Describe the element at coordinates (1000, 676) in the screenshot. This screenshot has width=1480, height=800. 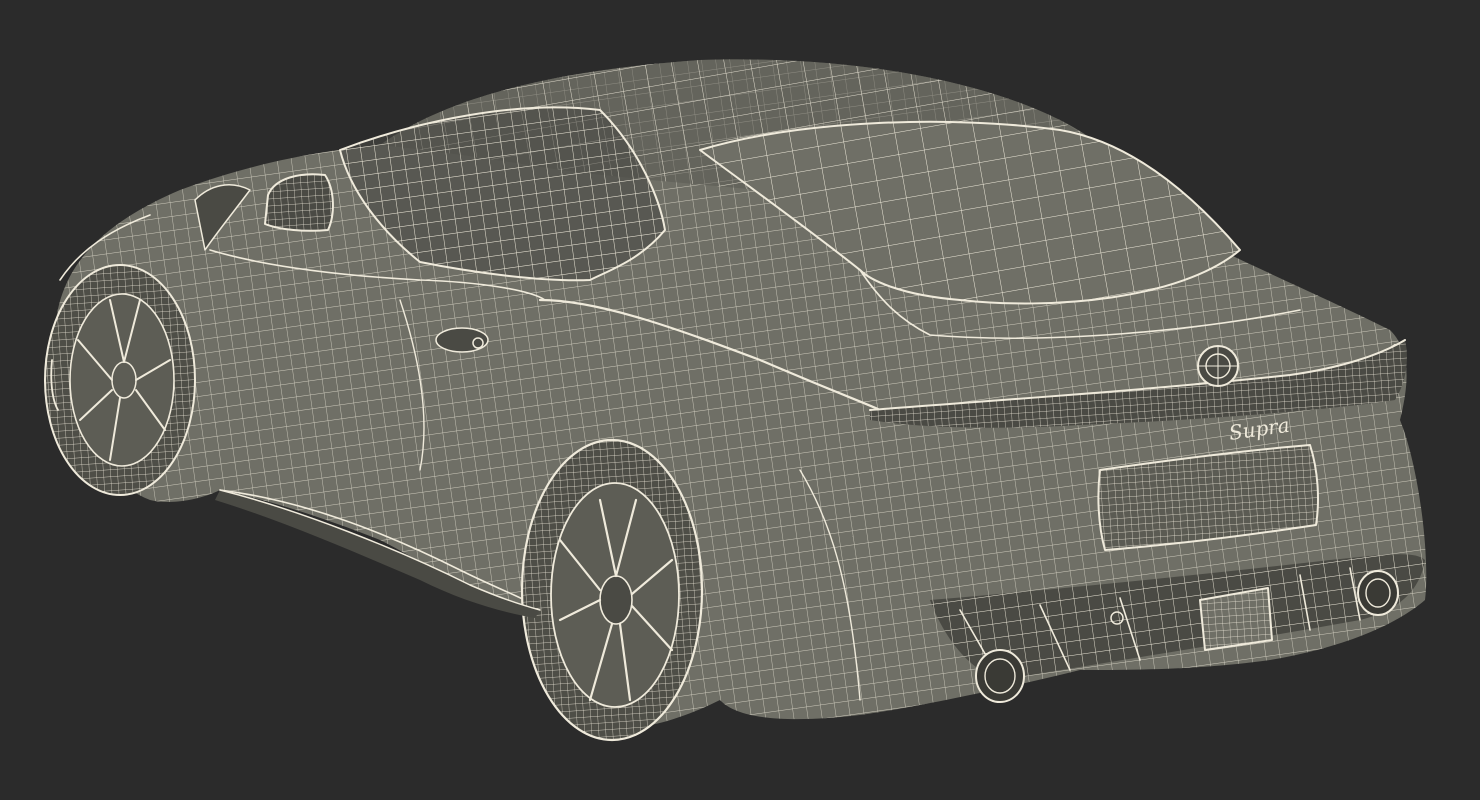
I see `exhaust-left` at that location.